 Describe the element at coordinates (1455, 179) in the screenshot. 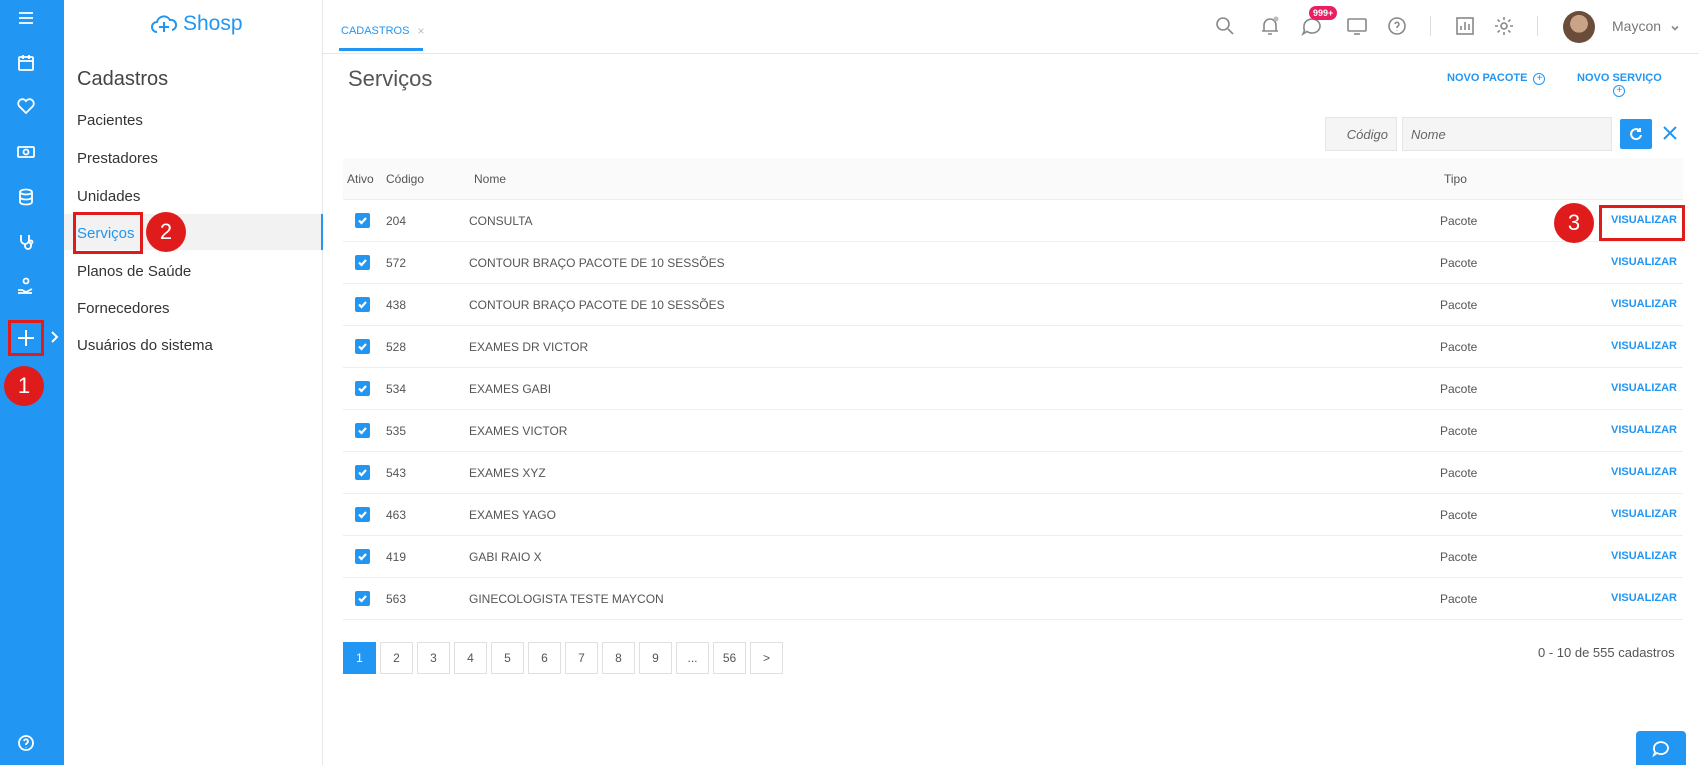

I see `column-header-type: Tipo` at that location.